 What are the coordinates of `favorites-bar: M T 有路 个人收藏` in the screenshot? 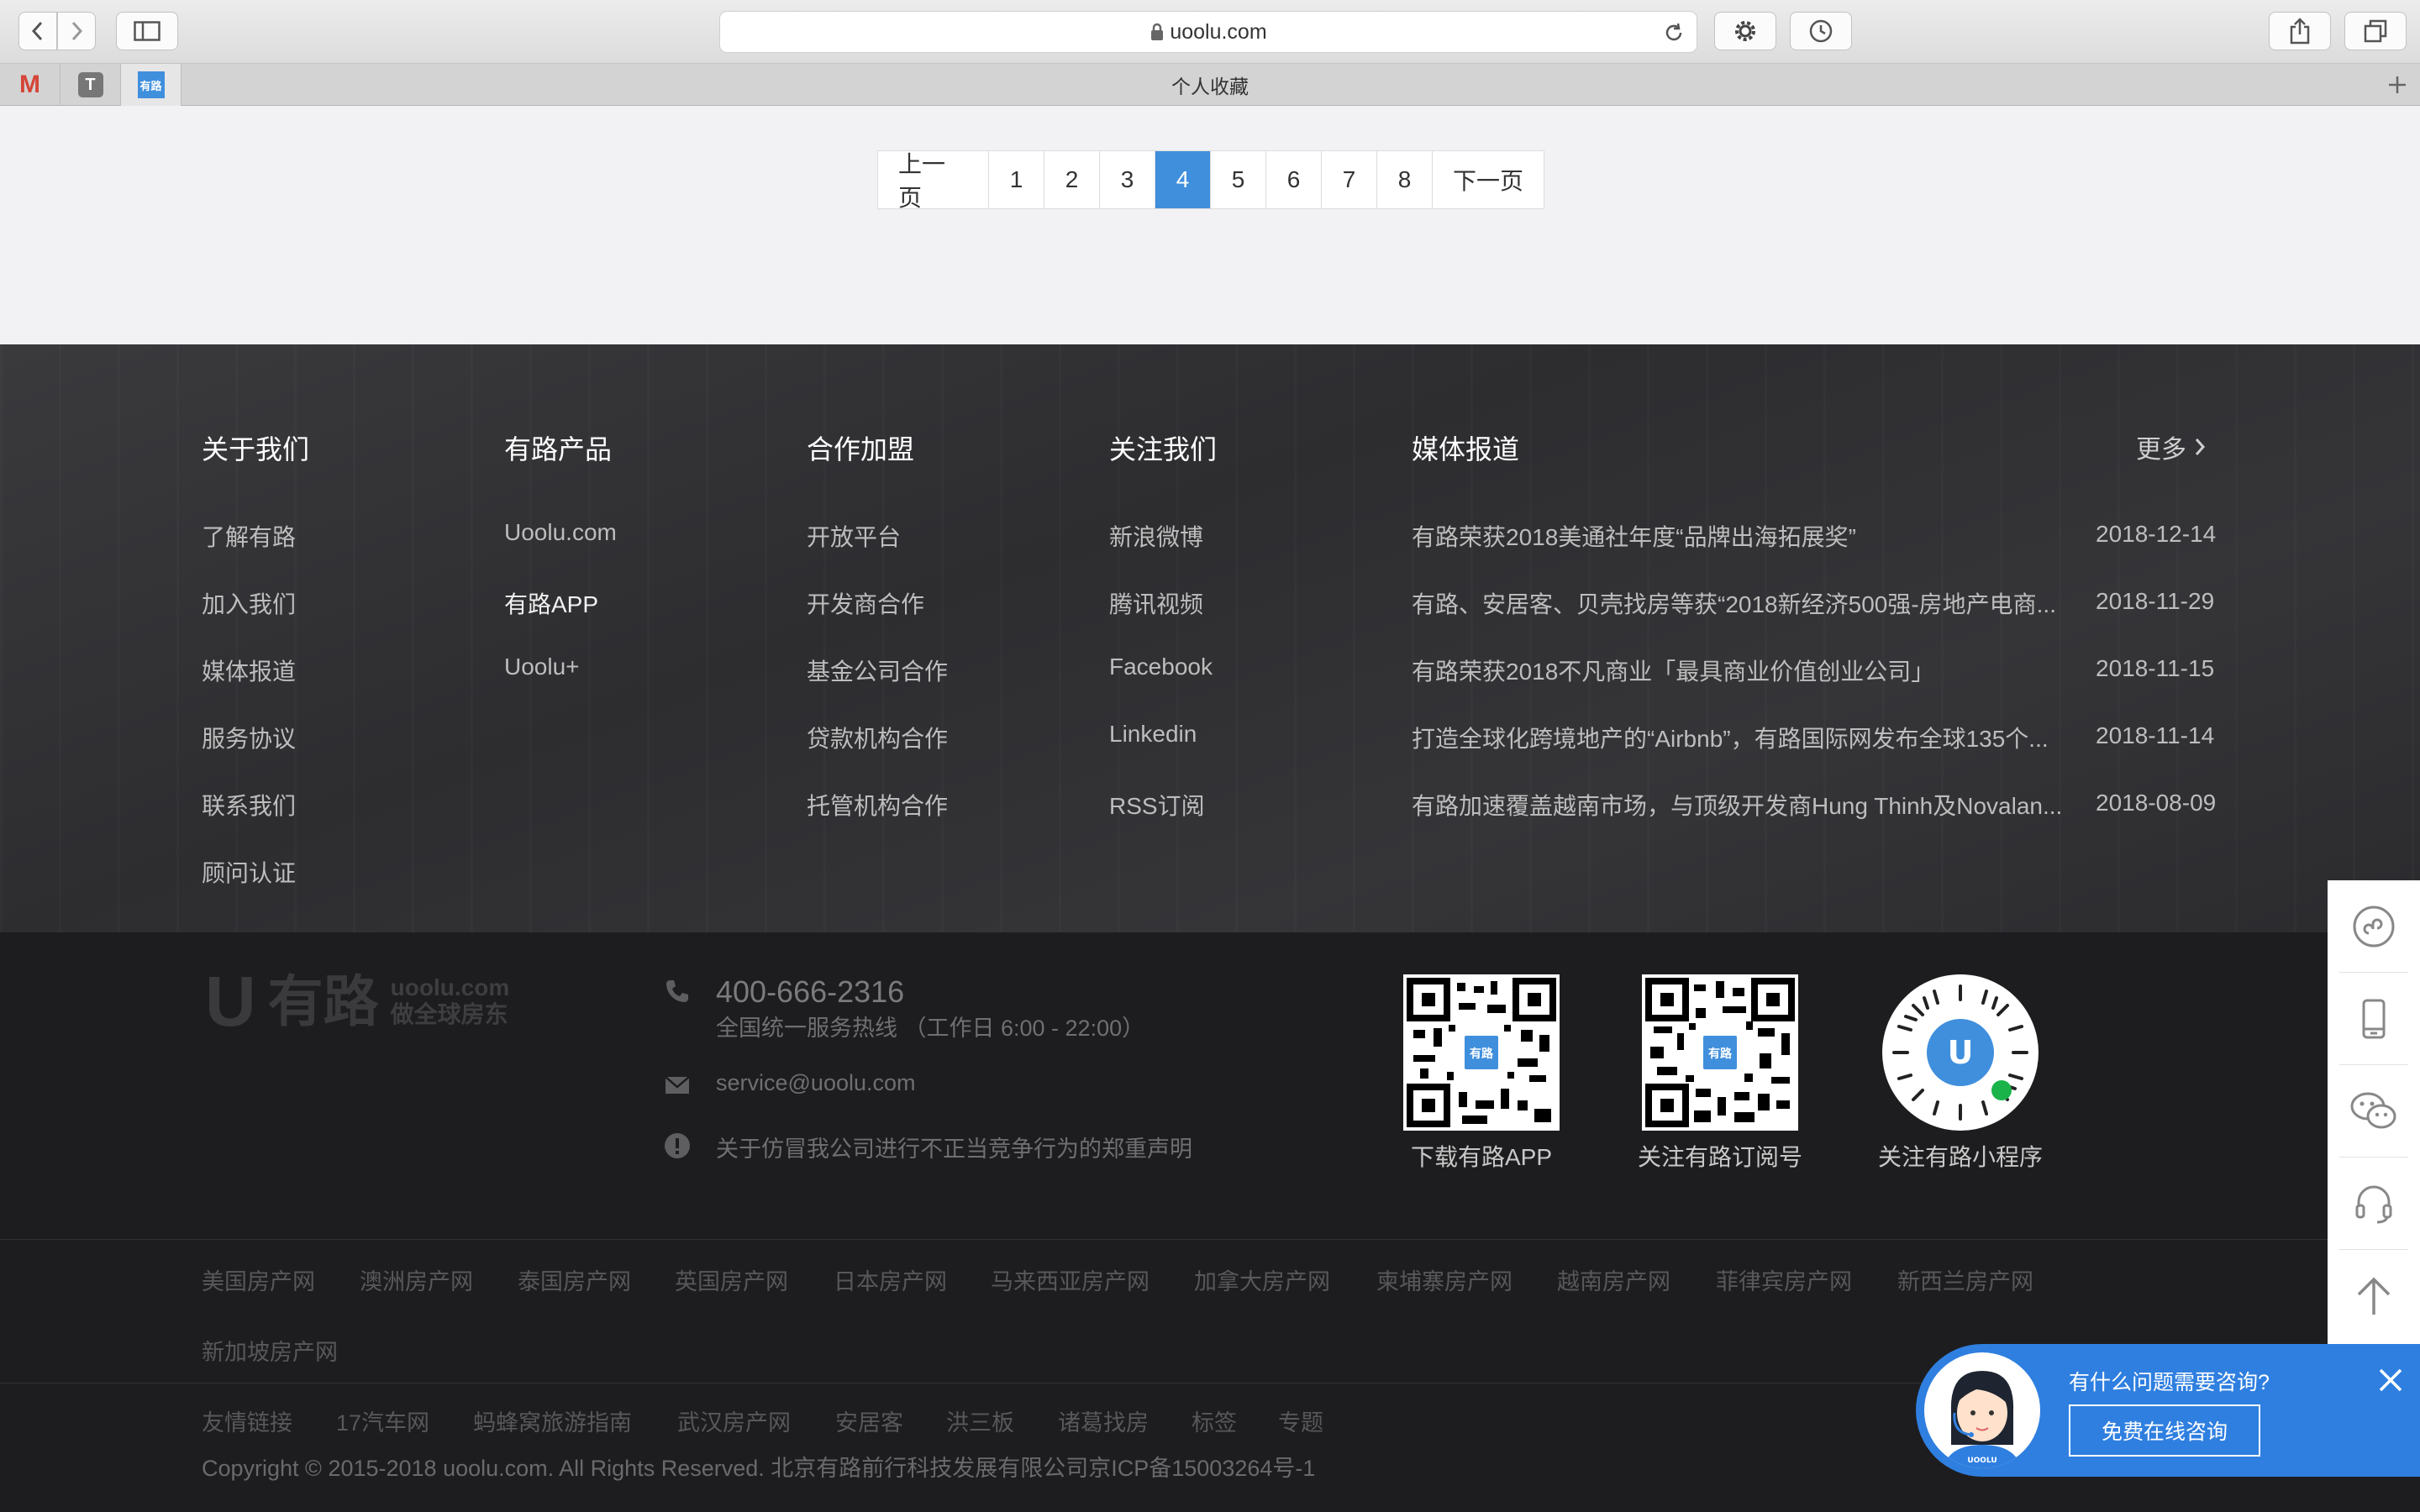 It's located at (1210, 85).